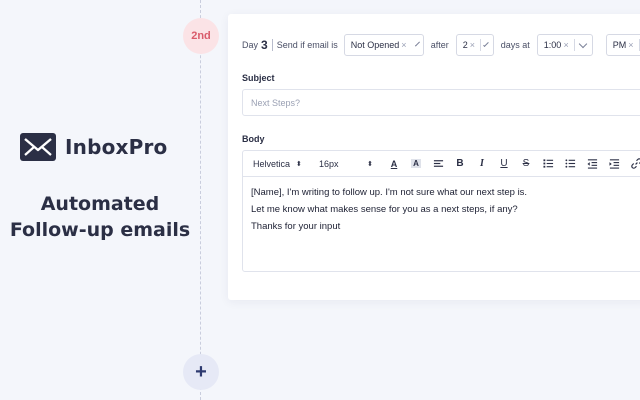  I want to click on italic-button: I, so click(482, 164).